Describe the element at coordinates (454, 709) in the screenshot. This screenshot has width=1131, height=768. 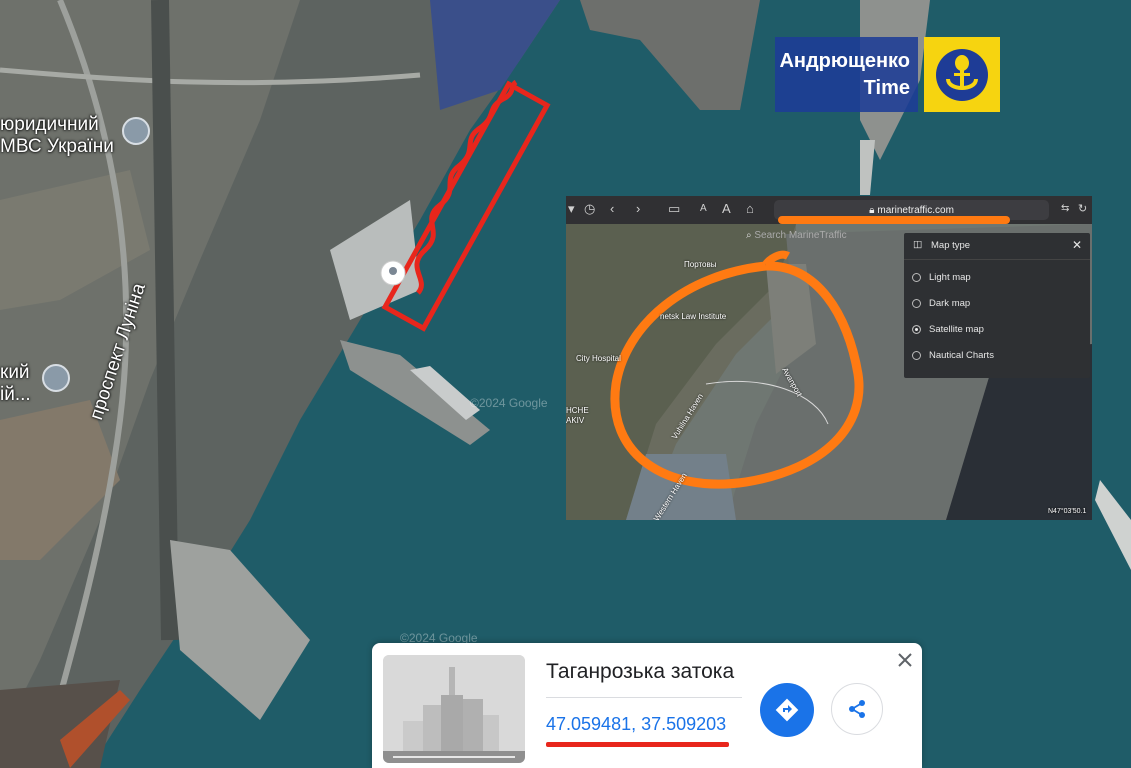
I see `place-thumbnail` at that location.